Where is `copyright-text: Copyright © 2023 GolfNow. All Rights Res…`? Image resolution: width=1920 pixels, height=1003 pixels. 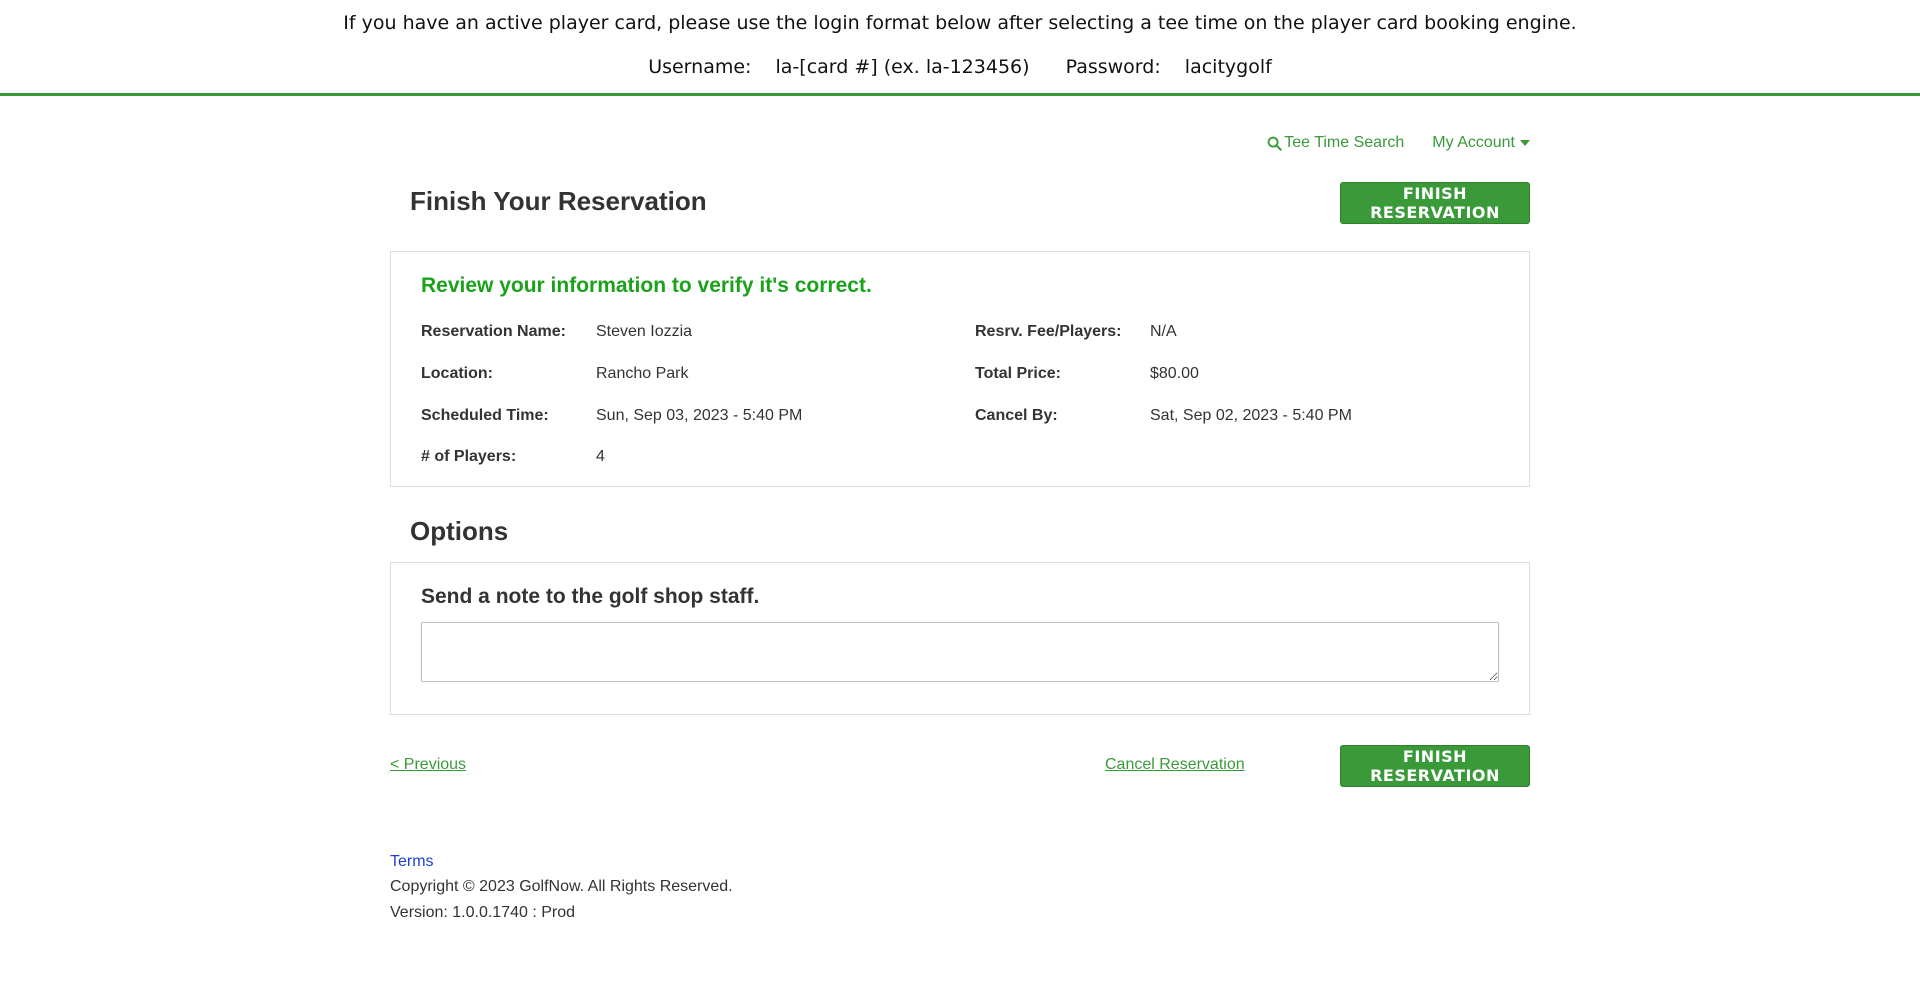
copyright-text: Copyright © 2023 GolfNow. All Rights Res… is located at coordinates (561, 886).